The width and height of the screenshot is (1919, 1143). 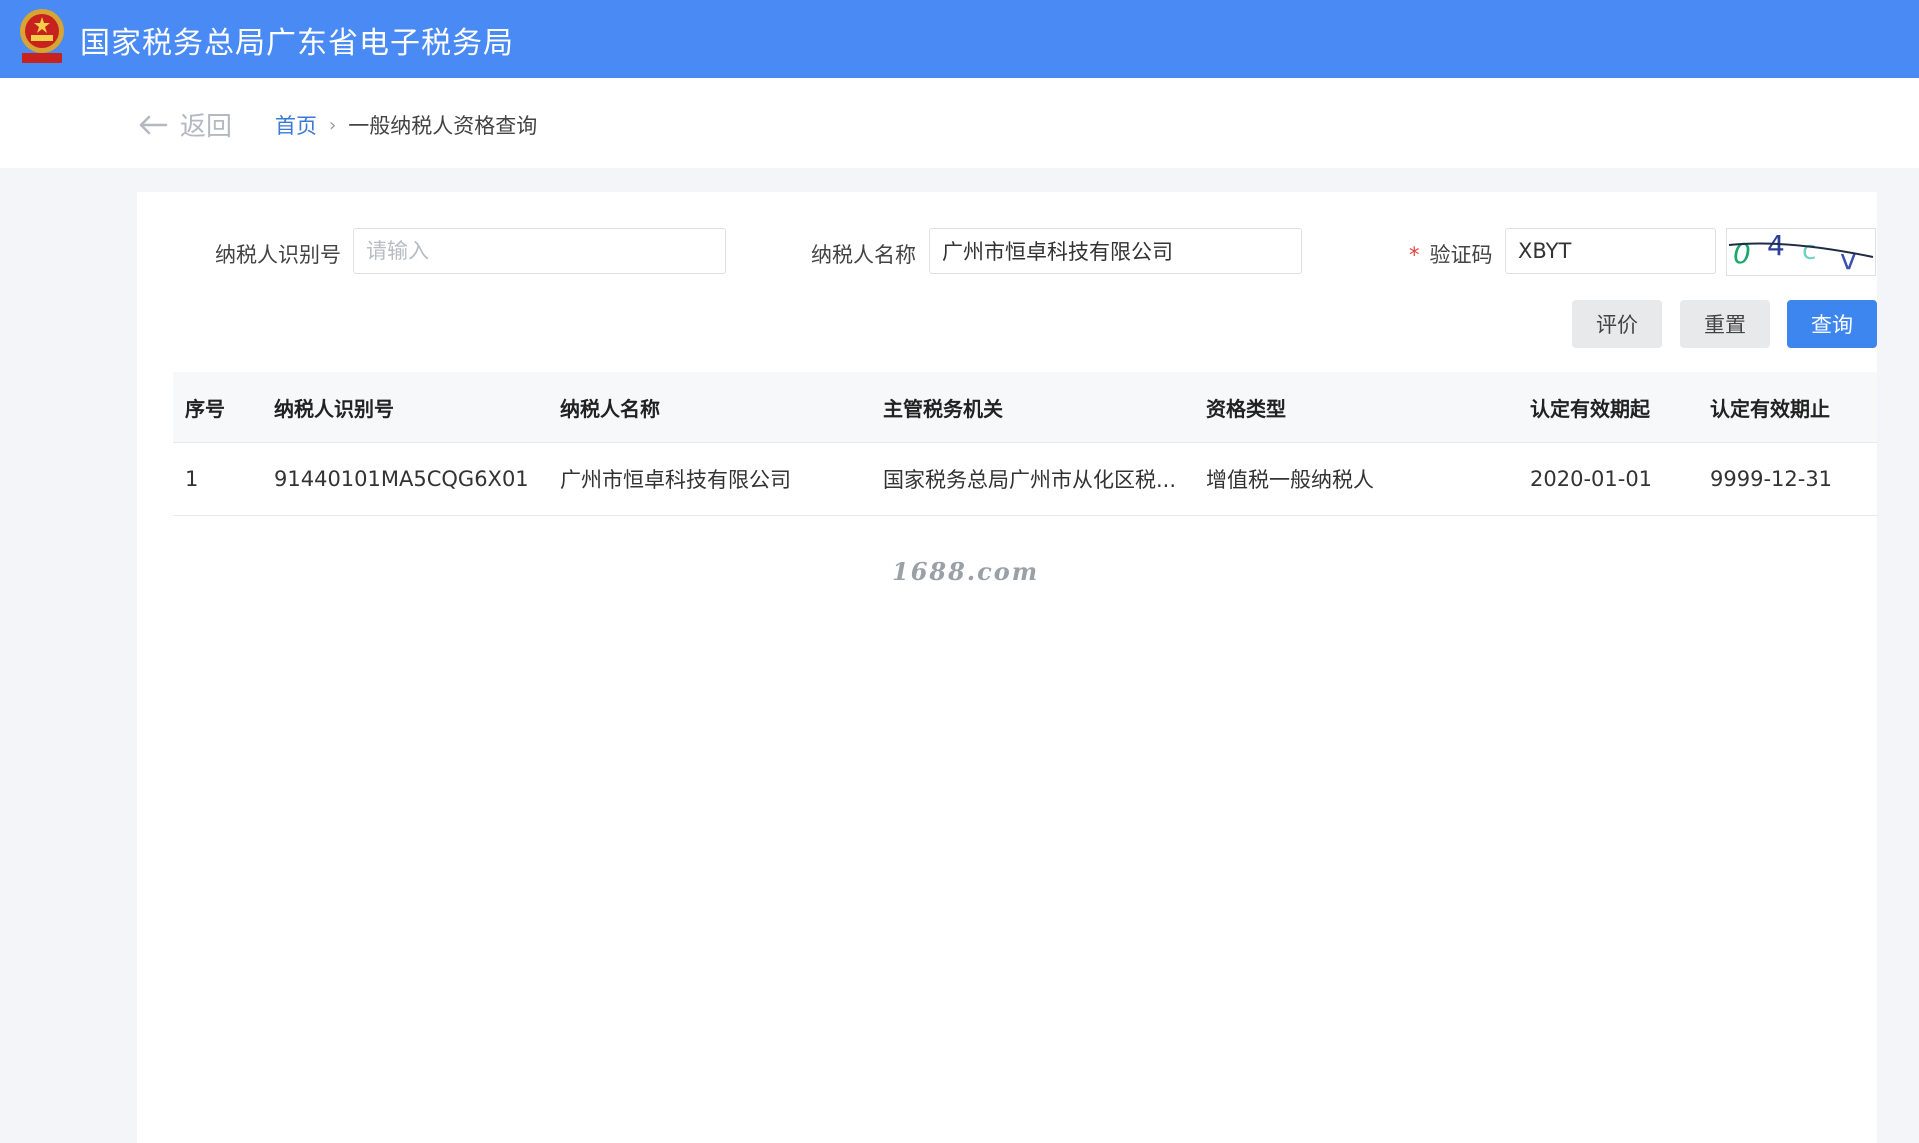 I want to click on column-header: 纳税人名称, so click(x=610, y=408).